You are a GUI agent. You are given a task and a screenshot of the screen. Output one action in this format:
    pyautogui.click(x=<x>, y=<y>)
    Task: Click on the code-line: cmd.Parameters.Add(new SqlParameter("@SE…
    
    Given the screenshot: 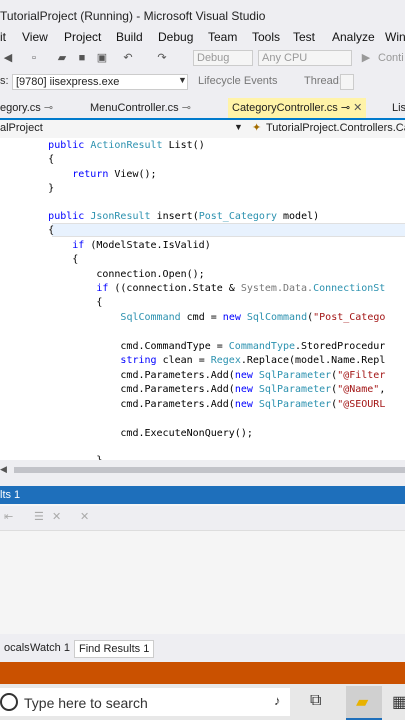 What is the action you would take?
    pyautogui.click(x=193, y=404)
    